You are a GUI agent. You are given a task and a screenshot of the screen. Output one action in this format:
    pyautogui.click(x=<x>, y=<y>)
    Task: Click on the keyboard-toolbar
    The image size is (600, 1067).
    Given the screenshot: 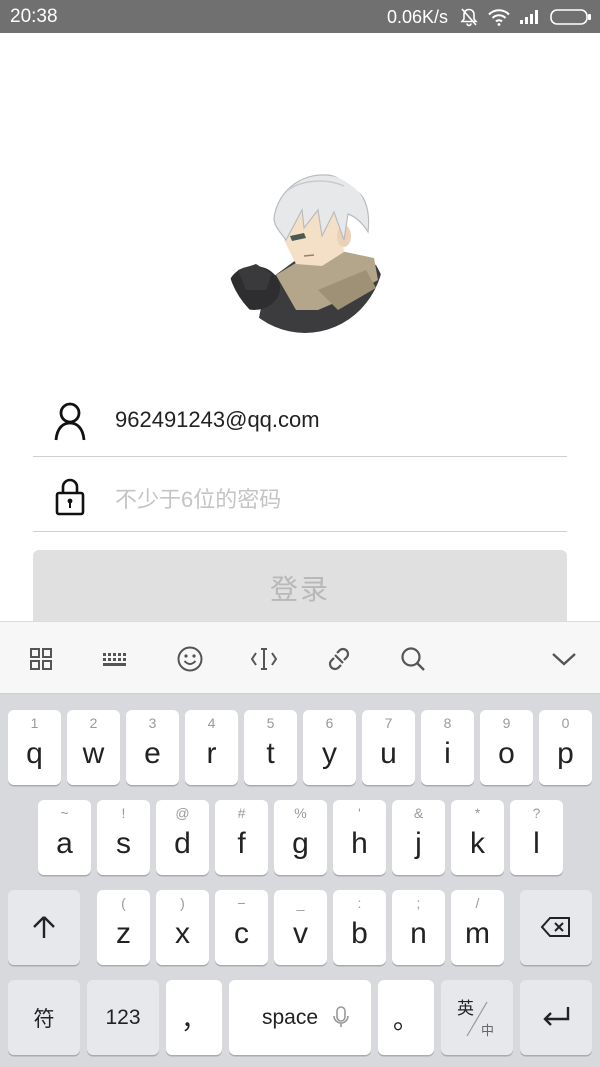 What is the action you would take?
    pyautogui.click(x=300, y=657)
    